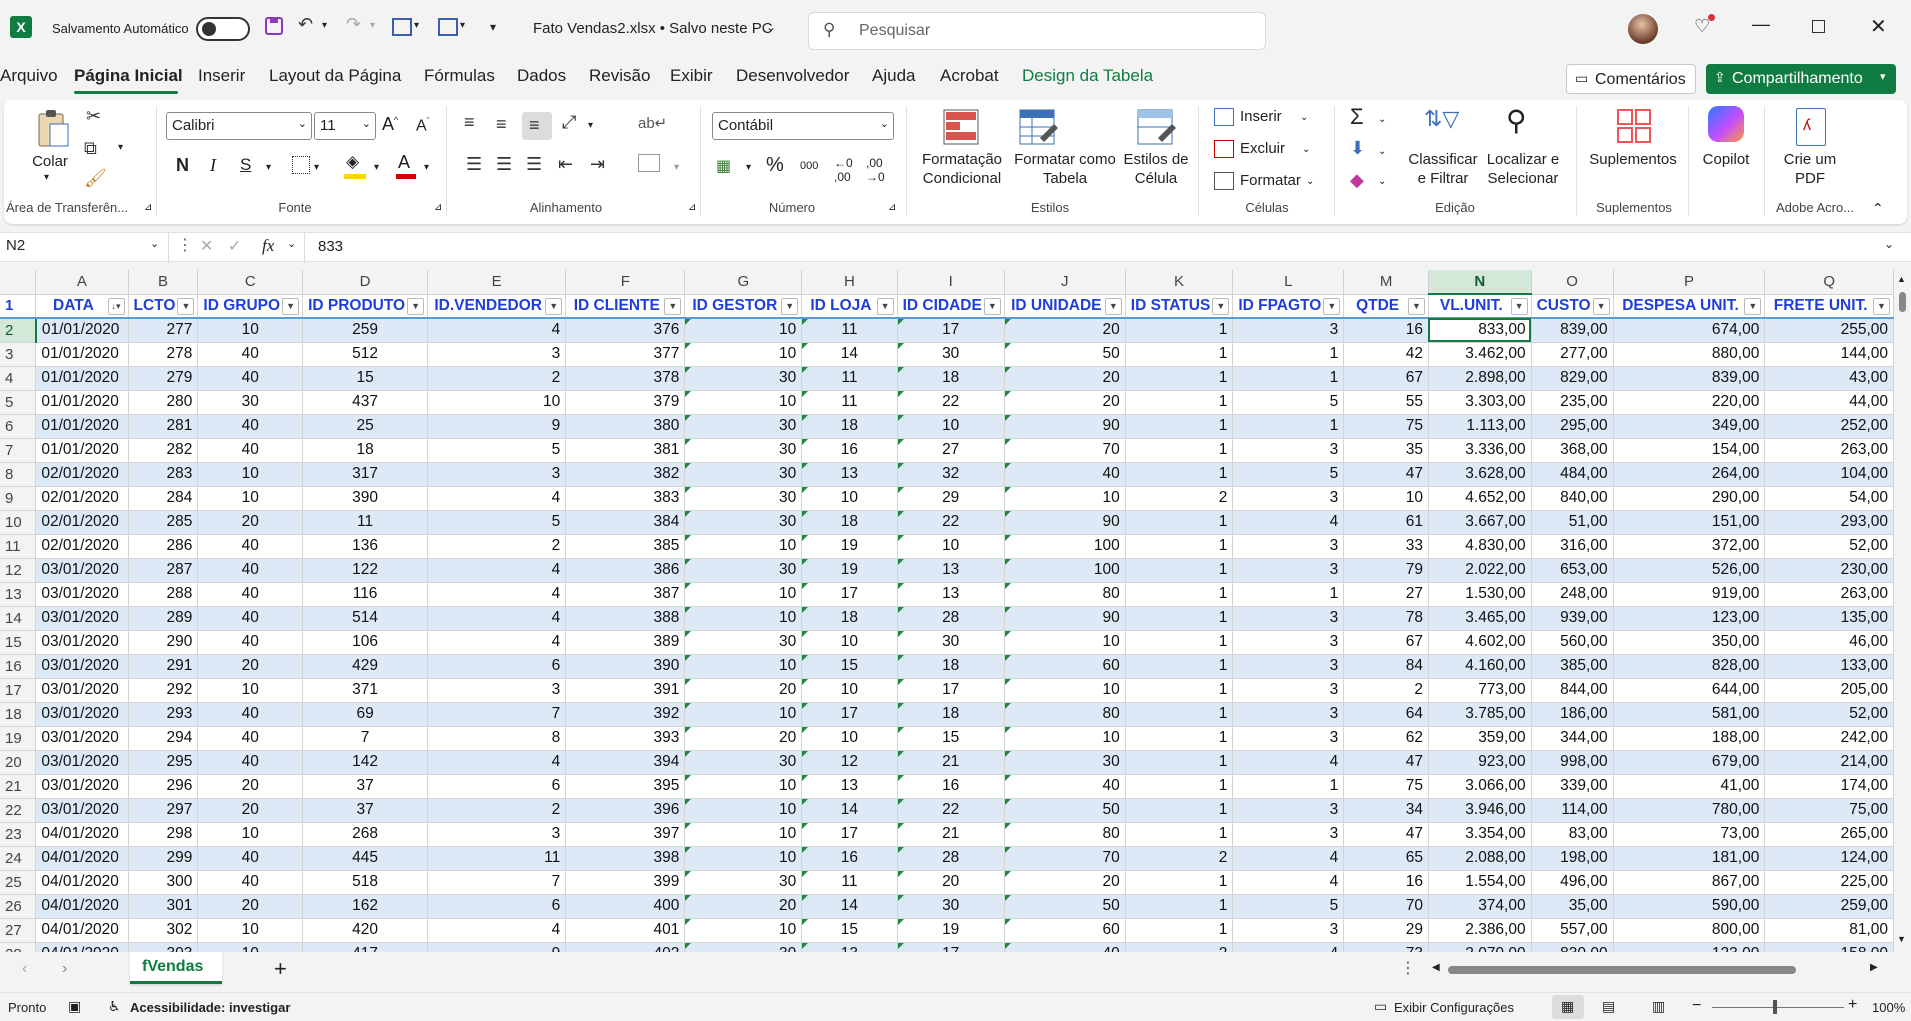 The image size is (1911, 1021). I want to click on expand-formula-icon: ⌄, so click(1889, 244).